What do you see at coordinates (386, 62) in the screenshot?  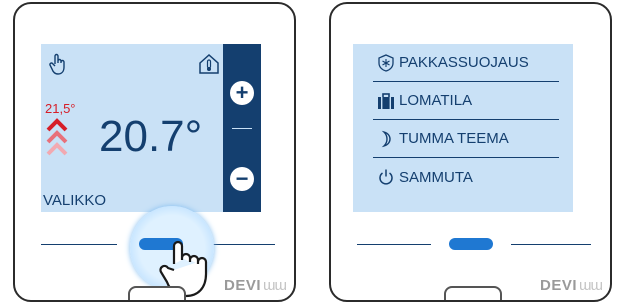 I see `frost-protection-icon` at bounding box center [386, 62].